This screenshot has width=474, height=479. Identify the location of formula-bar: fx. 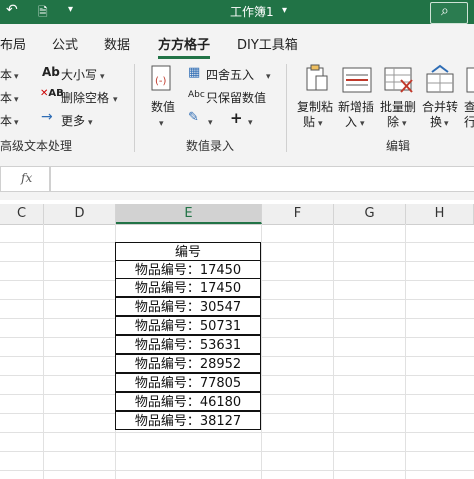
(237, 178).